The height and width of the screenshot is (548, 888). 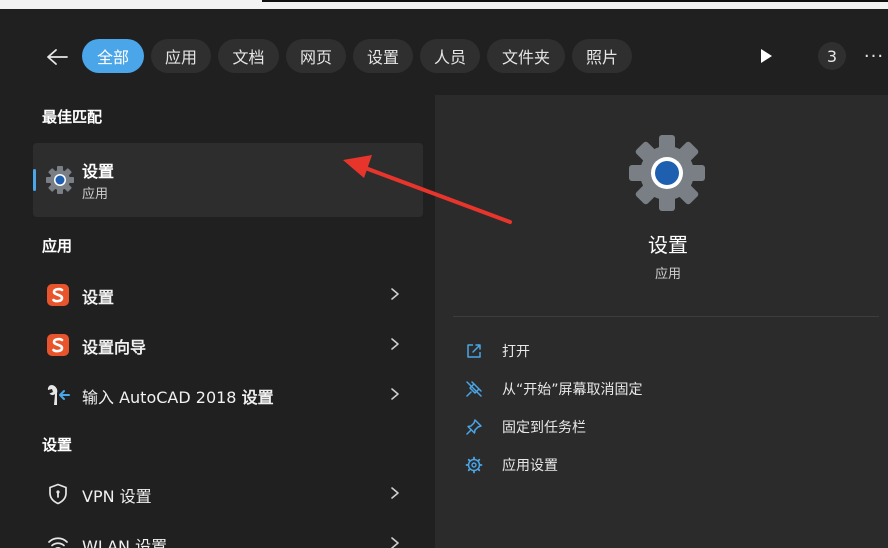 I want to click on play-button, so click(x=766, y=56).